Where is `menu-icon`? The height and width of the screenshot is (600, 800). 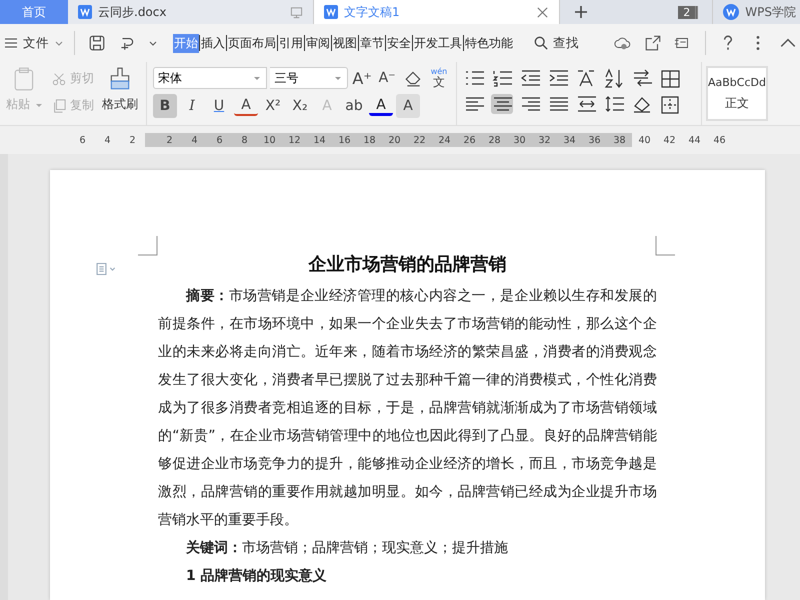 menu-icon is located at coordinates (11, 43).